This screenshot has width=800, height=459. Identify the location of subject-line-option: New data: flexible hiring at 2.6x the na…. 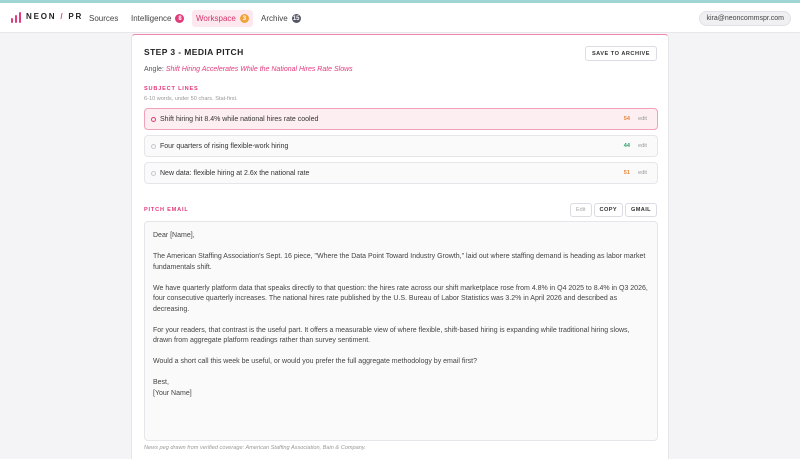
(401, 173).